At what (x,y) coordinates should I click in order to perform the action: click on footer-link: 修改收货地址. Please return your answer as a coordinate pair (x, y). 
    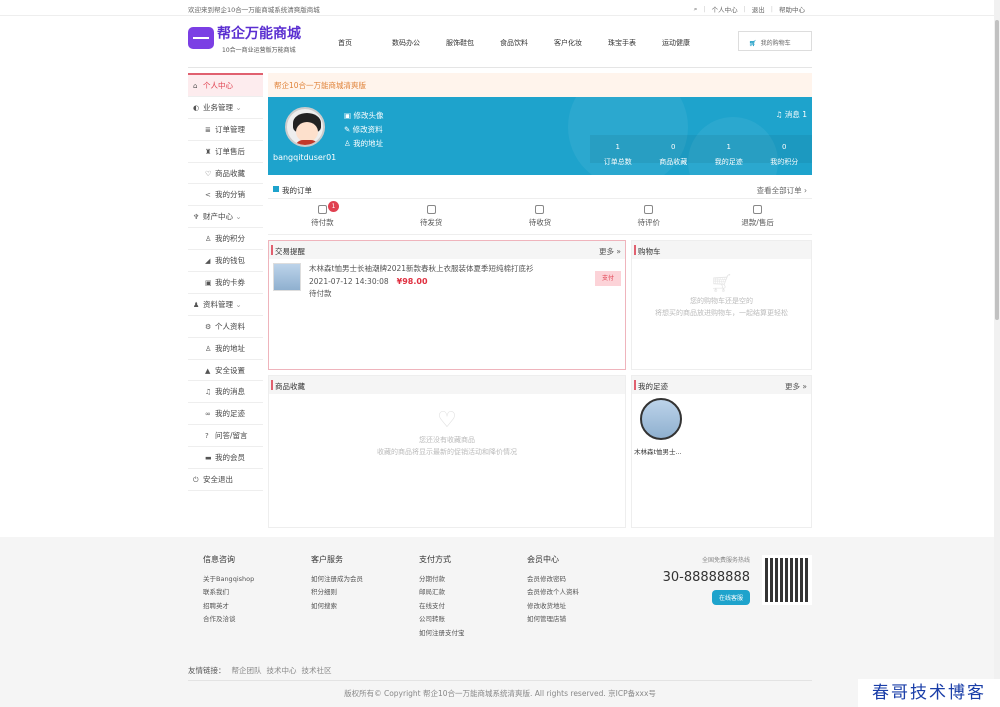
    Looking at the image, I should click on (577, 607).